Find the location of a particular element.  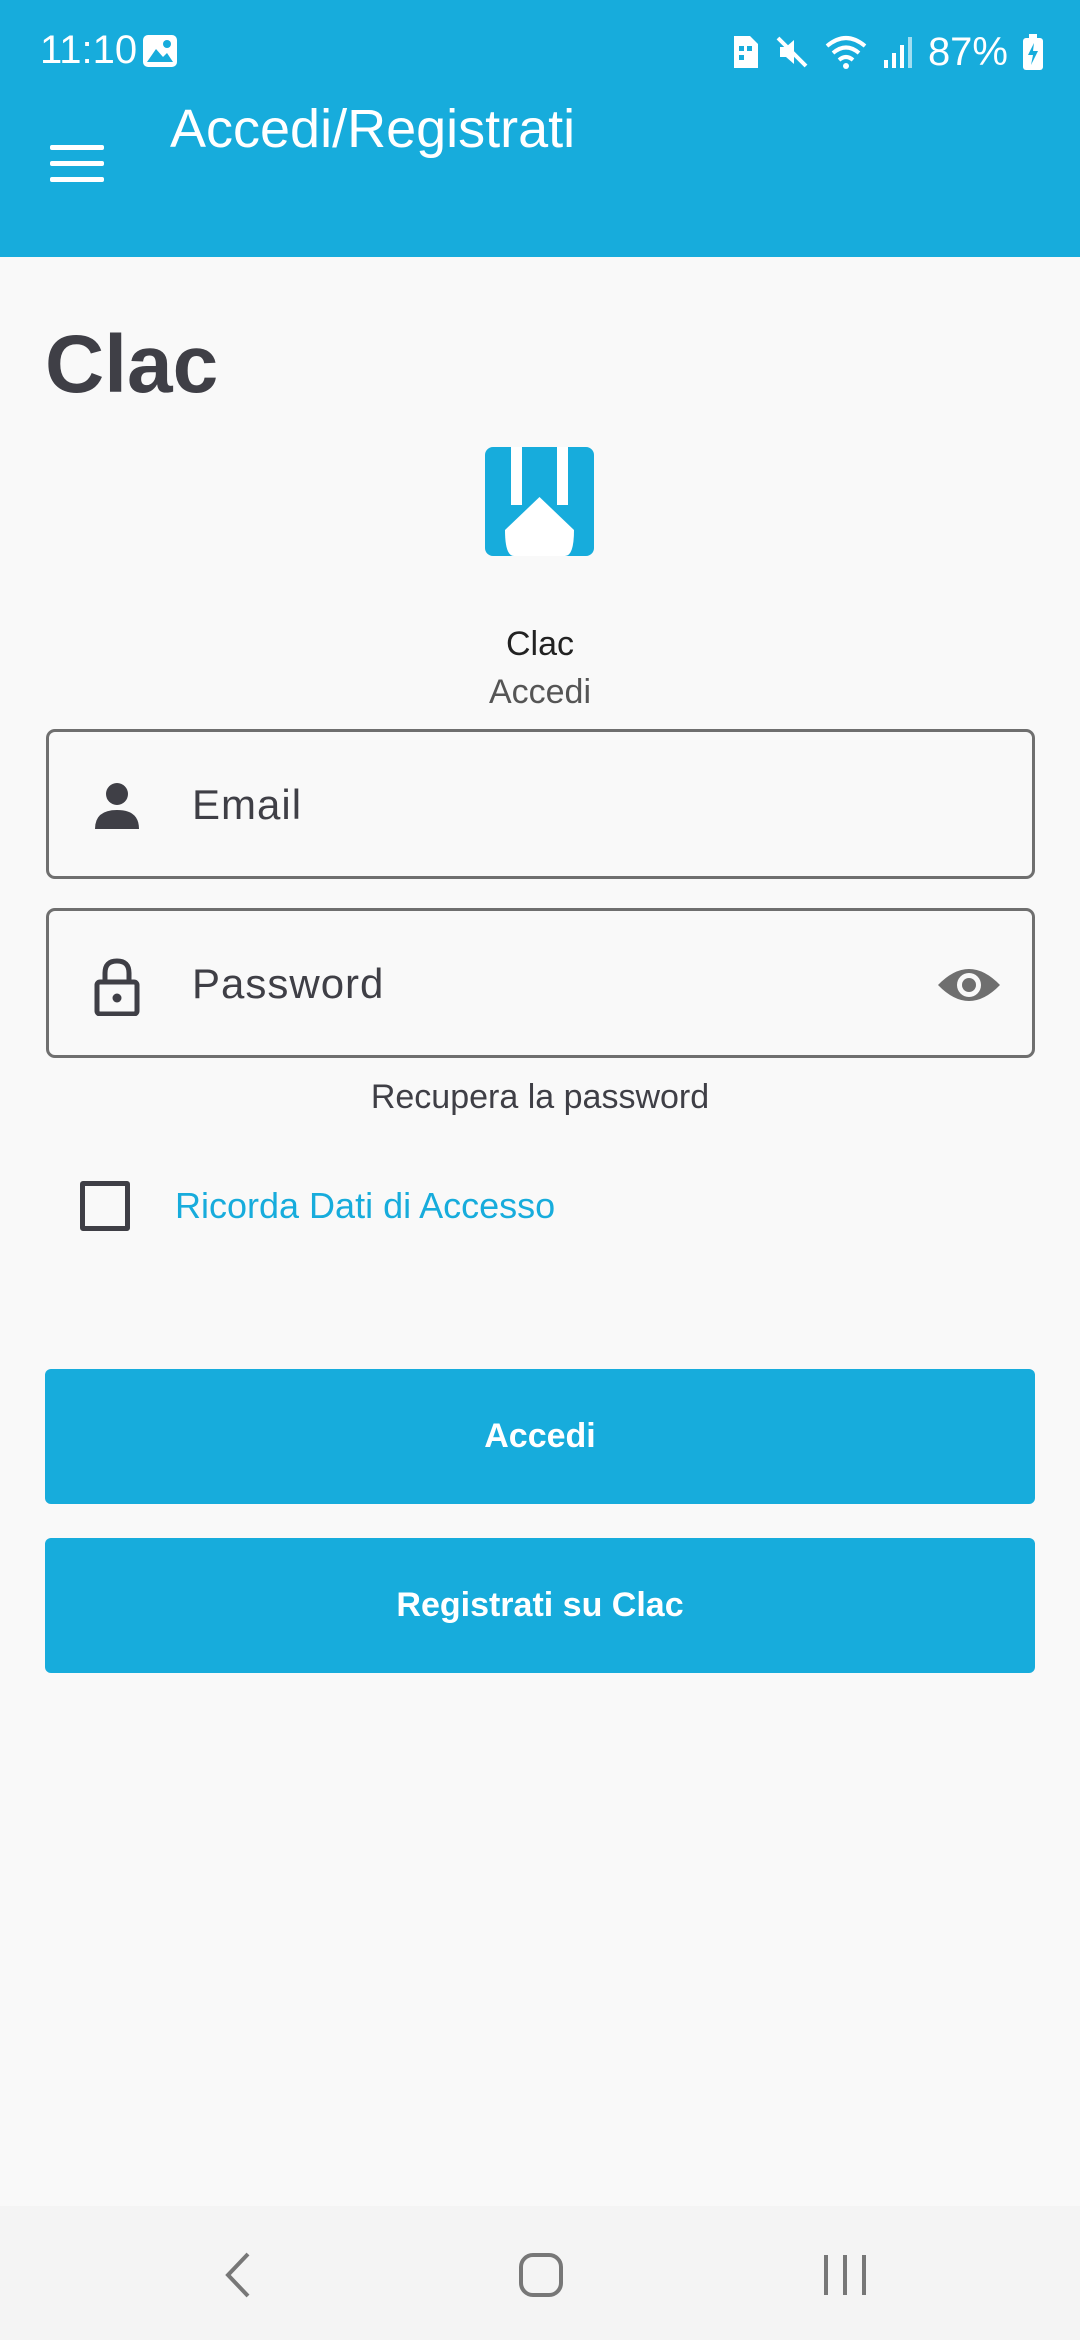

register-button: Registrati su Clac is located at coordinates (540, 1605).